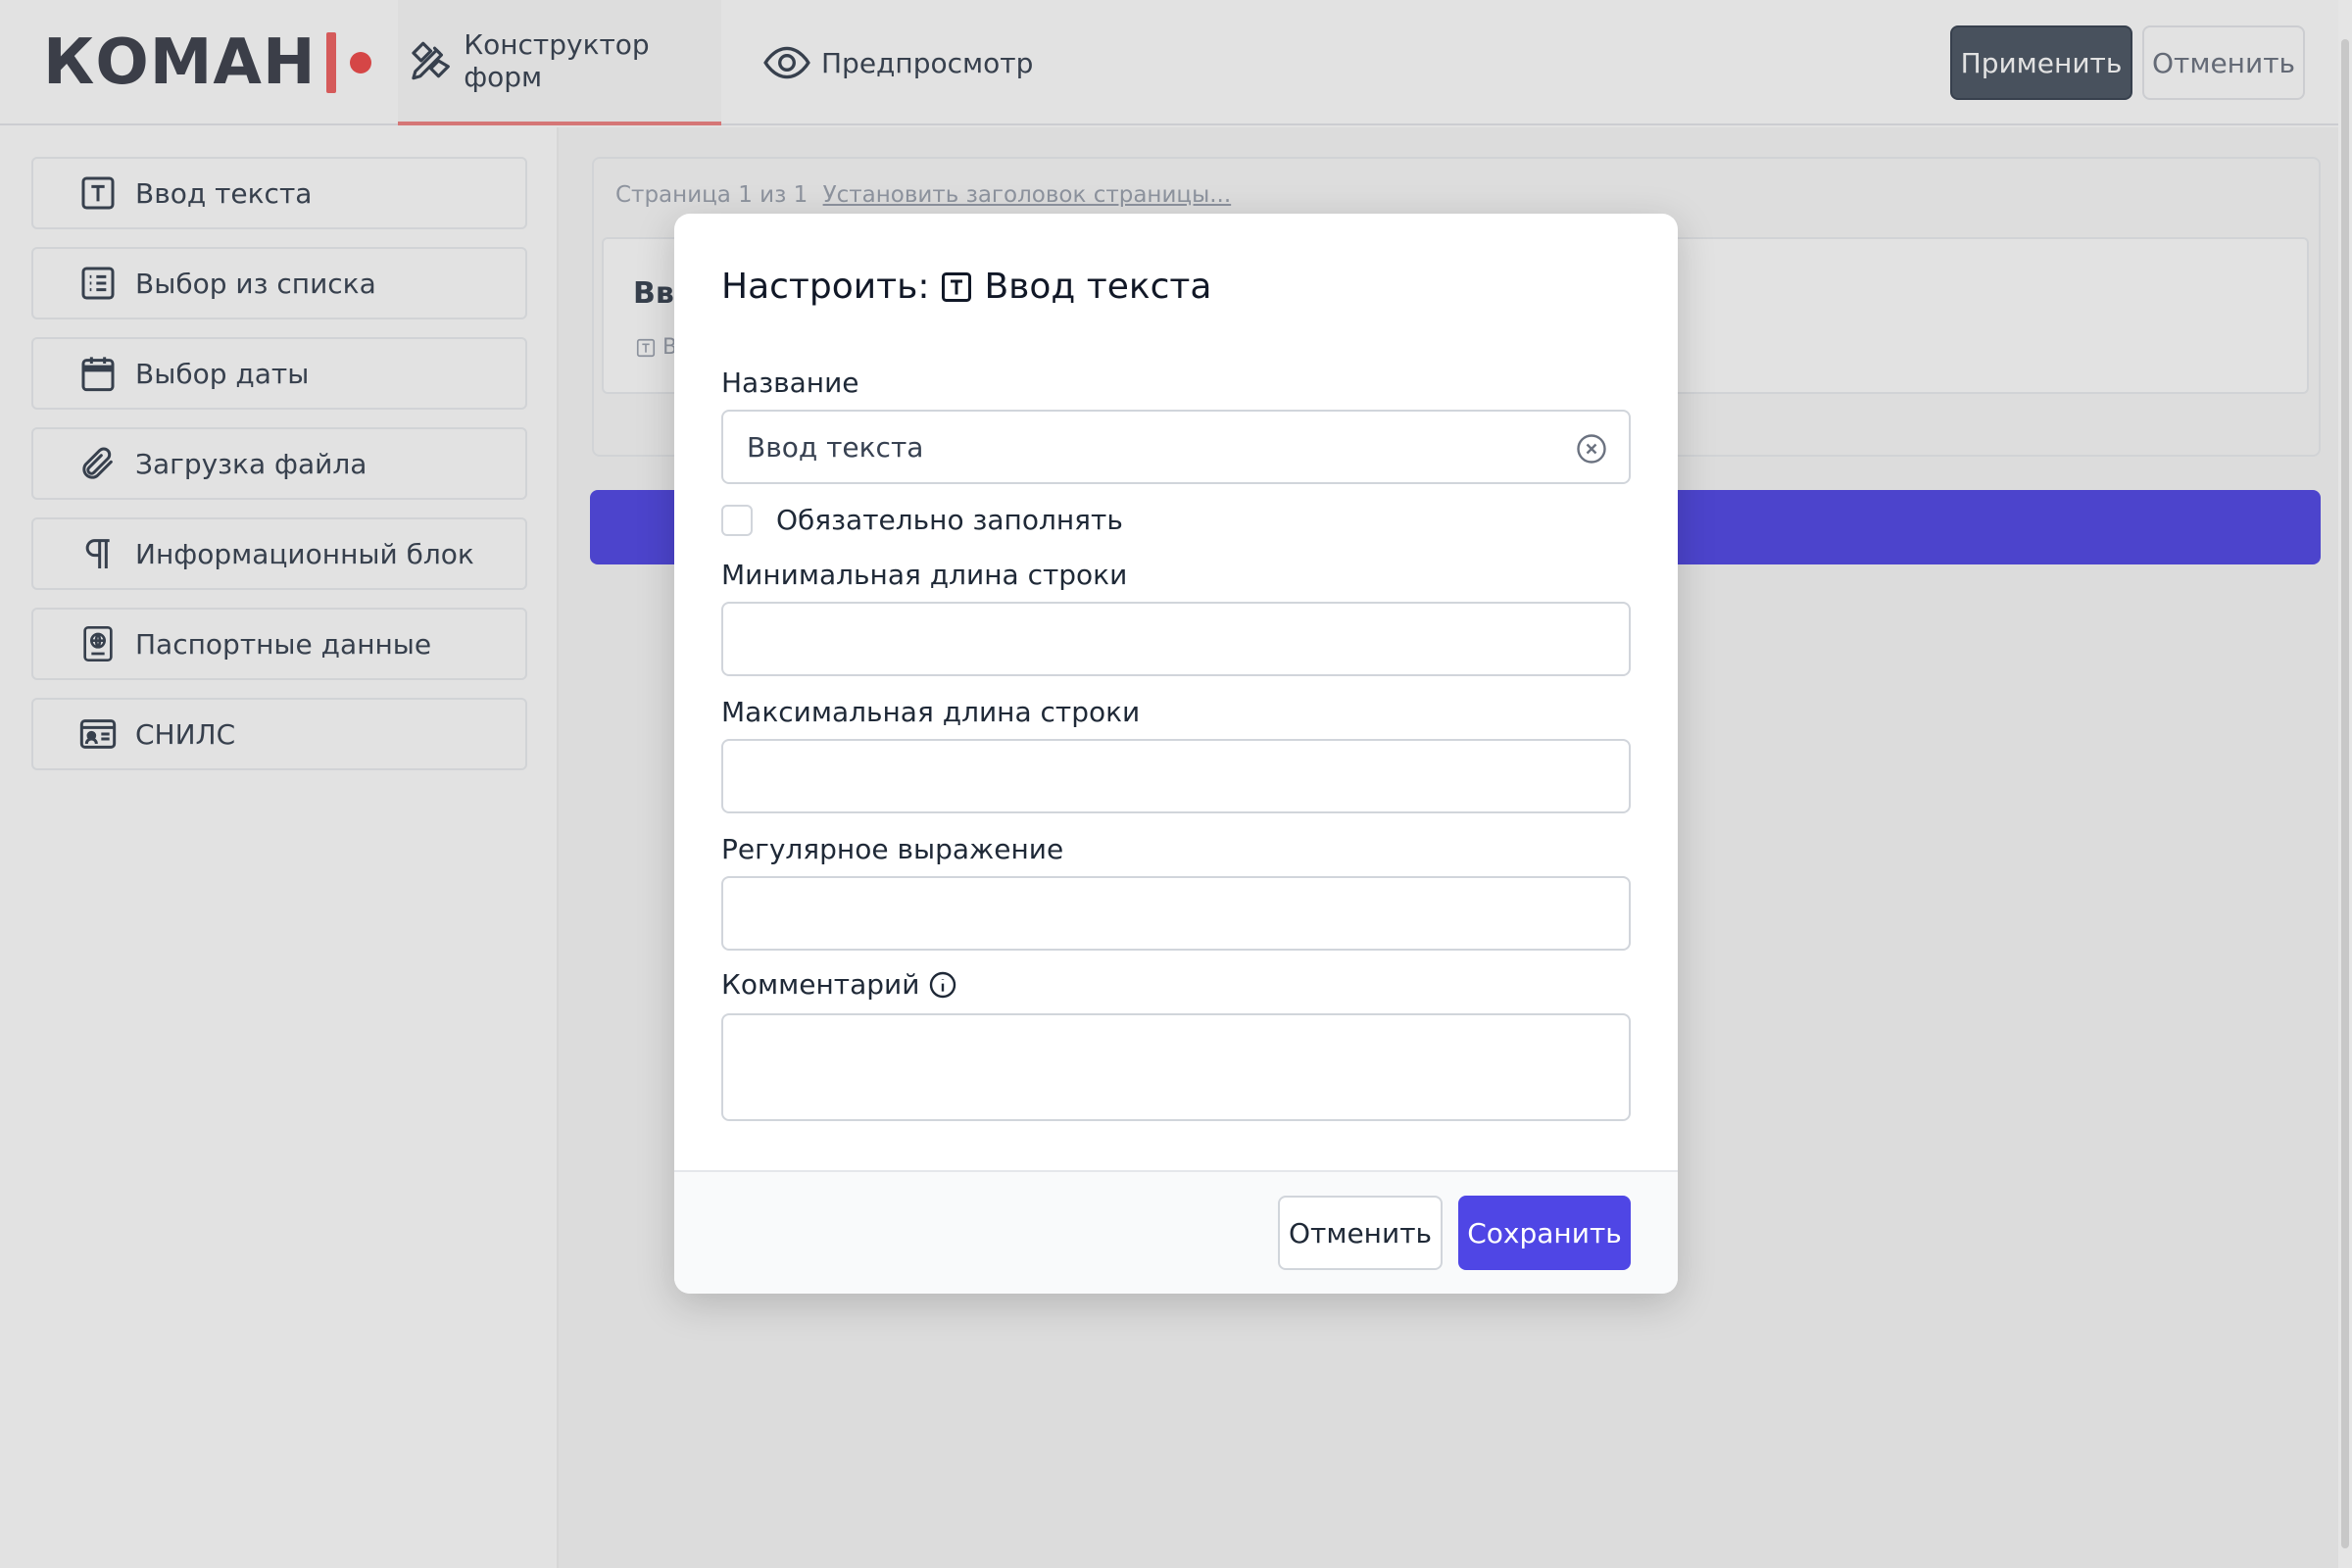  I want to click on name-field: Ввод текста, so click(1176, 447).